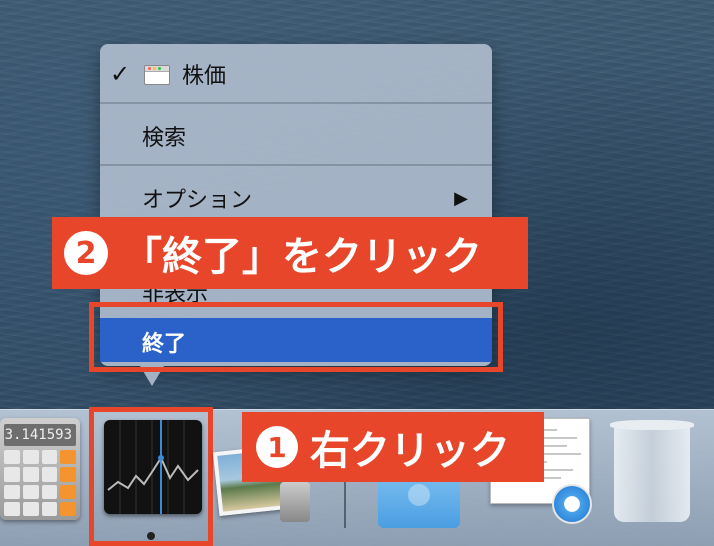 Image resolution: width=714 pixels, height=546 pixels. I want to click on calculator-icon: 3.141593, so click(40, 469).